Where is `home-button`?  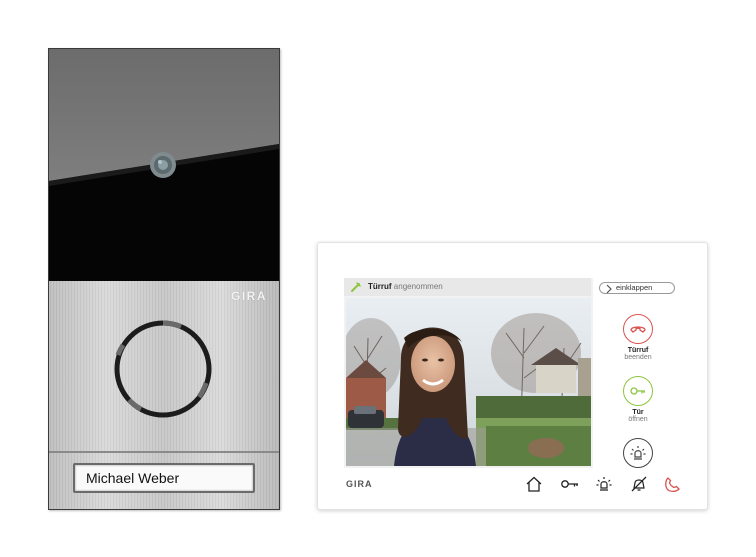 home-button is located at coordinates (534, 484).